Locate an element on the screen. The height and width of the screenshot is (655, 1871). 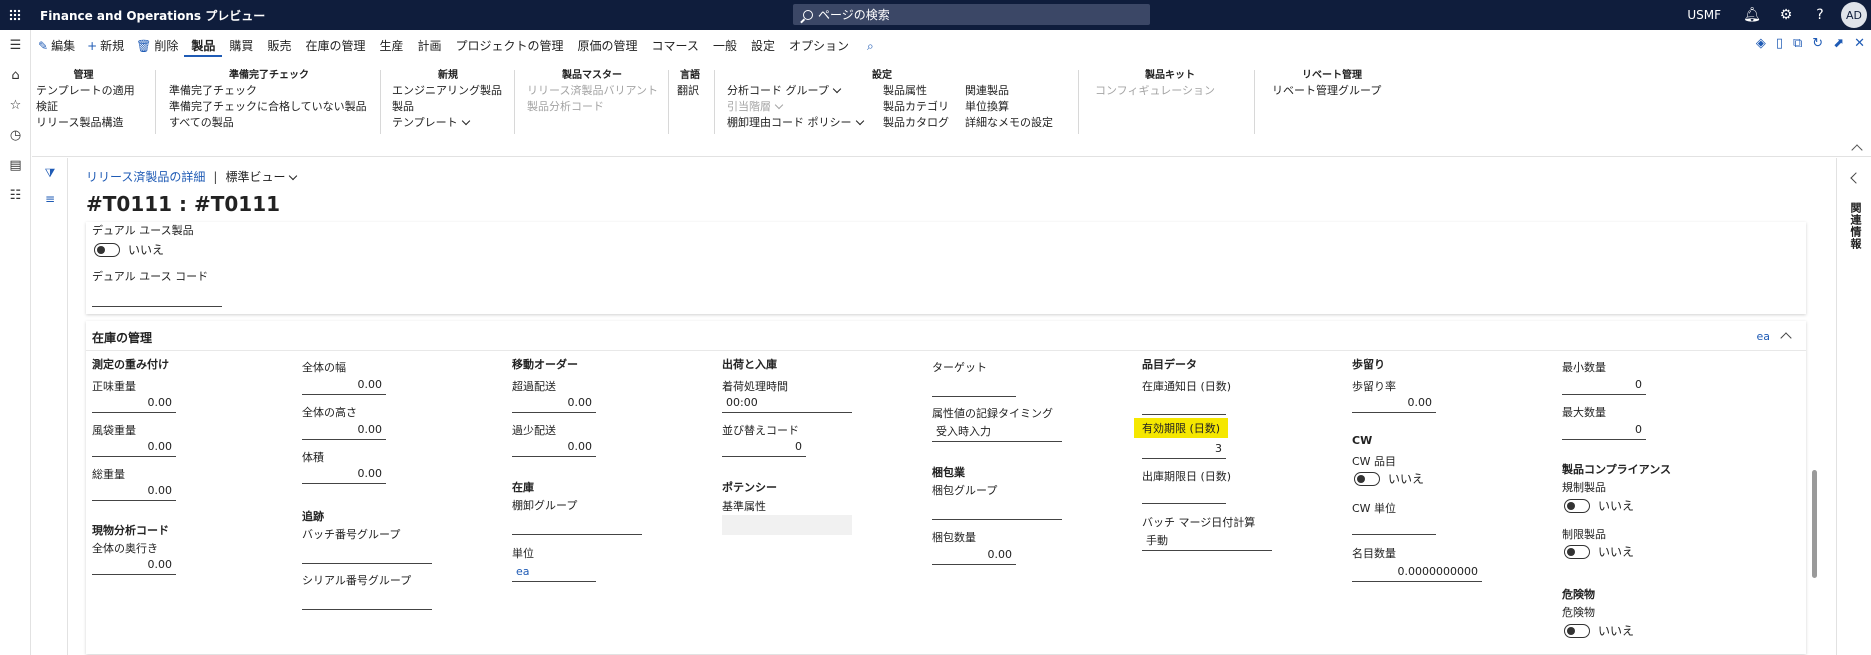
page-search-input: ページの検索 is located at coordinates (971, 14).